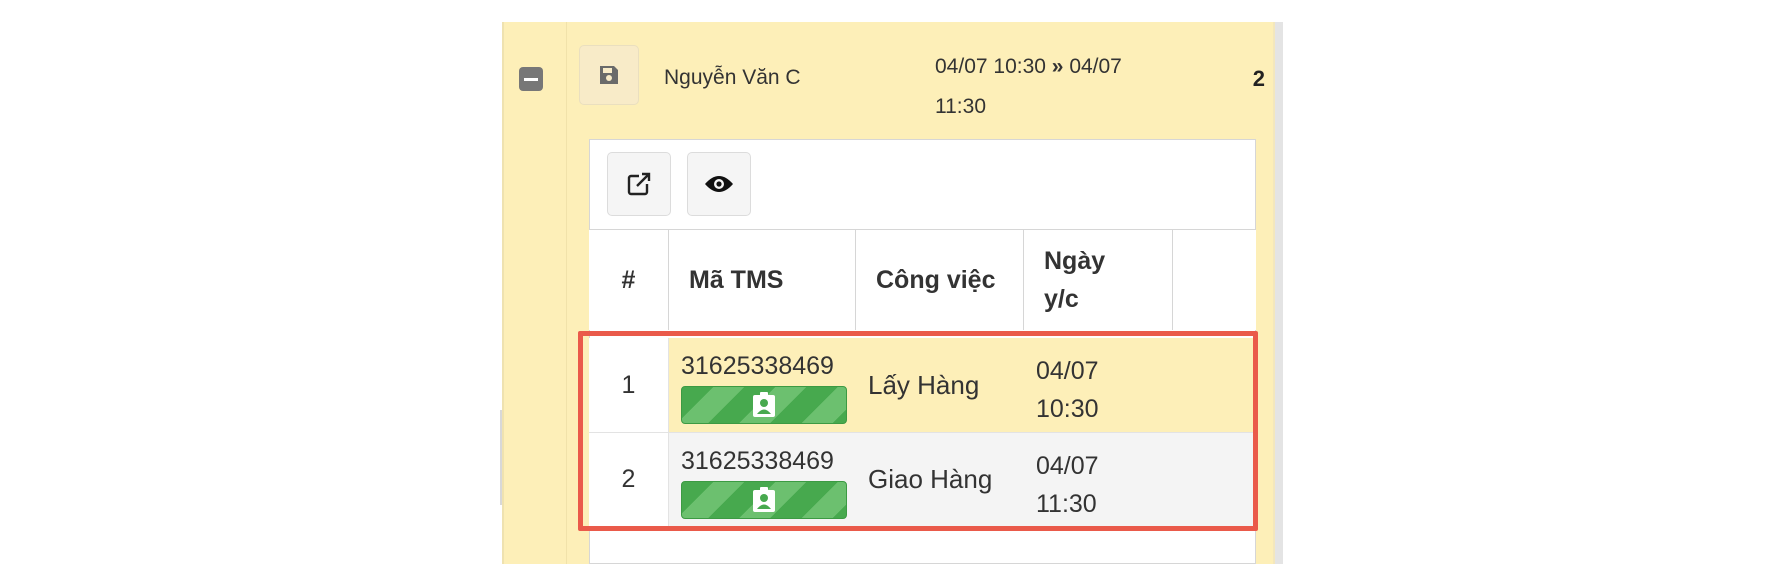  What do you see at coordinates (1057, 66) in the screenshot?
I see `double-arrow-icon: »` at bounding box center [1057, 66].